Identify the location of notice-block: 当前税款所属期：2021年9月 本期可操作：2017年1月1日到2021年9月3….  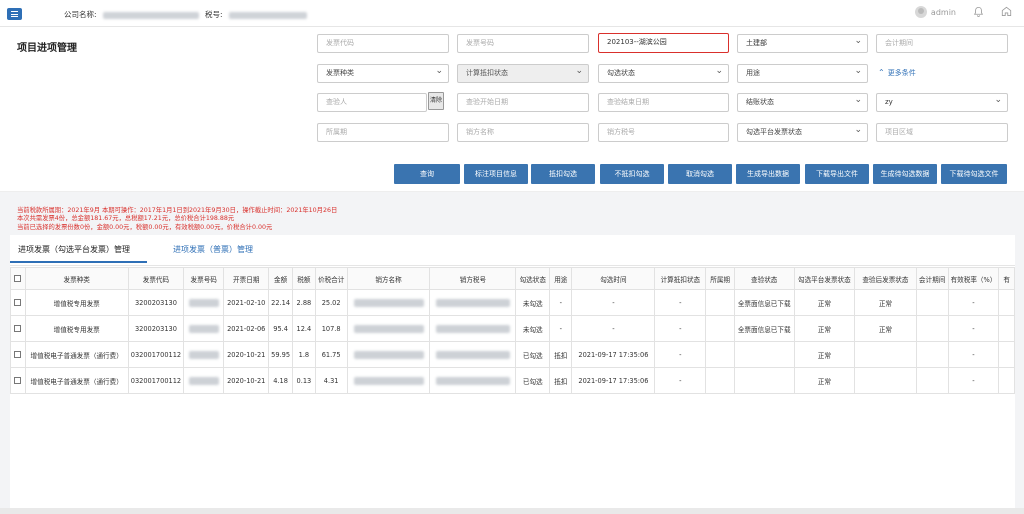
(177, 219).